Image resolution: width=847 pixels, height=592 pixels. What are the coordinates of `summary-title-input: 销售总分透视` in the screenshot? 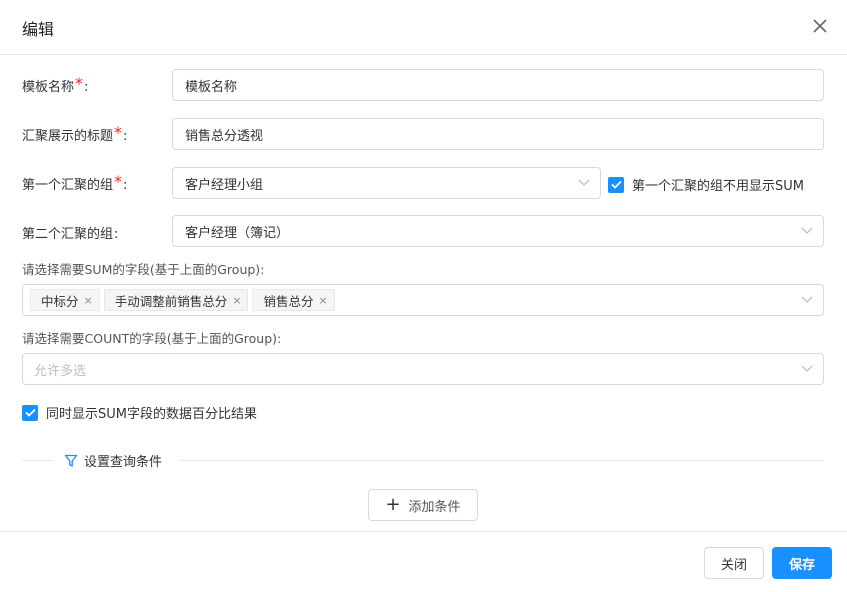 It's located at (498, 134).